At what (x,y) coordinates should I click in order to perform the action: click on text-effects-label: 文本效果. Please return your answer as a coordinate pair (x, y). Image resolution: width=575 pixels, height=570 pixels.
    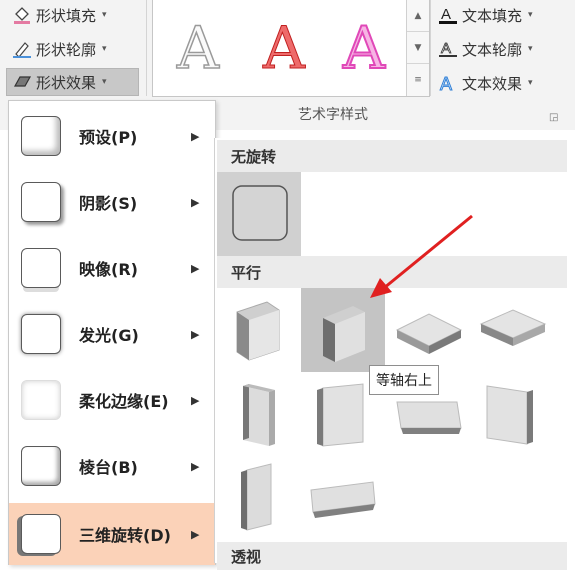
    Looking at the image, I should click on (492, 83).